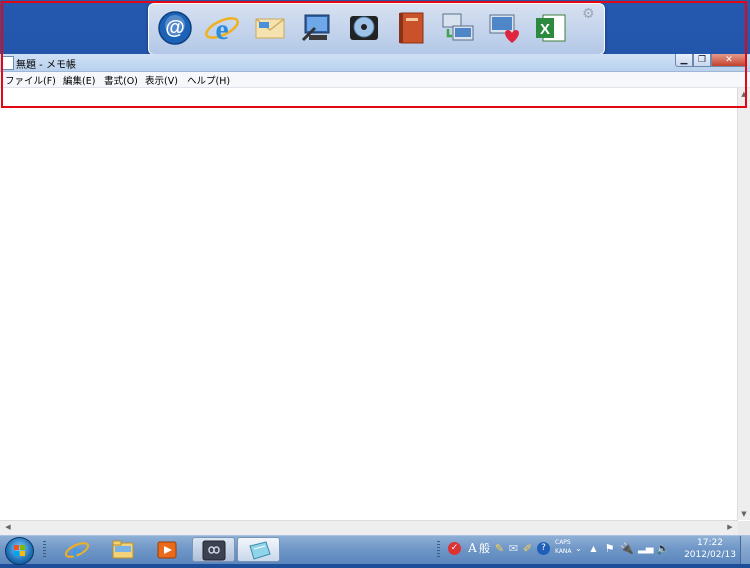 The image size is (750, 568). What do you see at coordinates (208, 80) in the screenshot?
I see `menu-help: ヘルプ(H)` at bounding box center [208, 80].